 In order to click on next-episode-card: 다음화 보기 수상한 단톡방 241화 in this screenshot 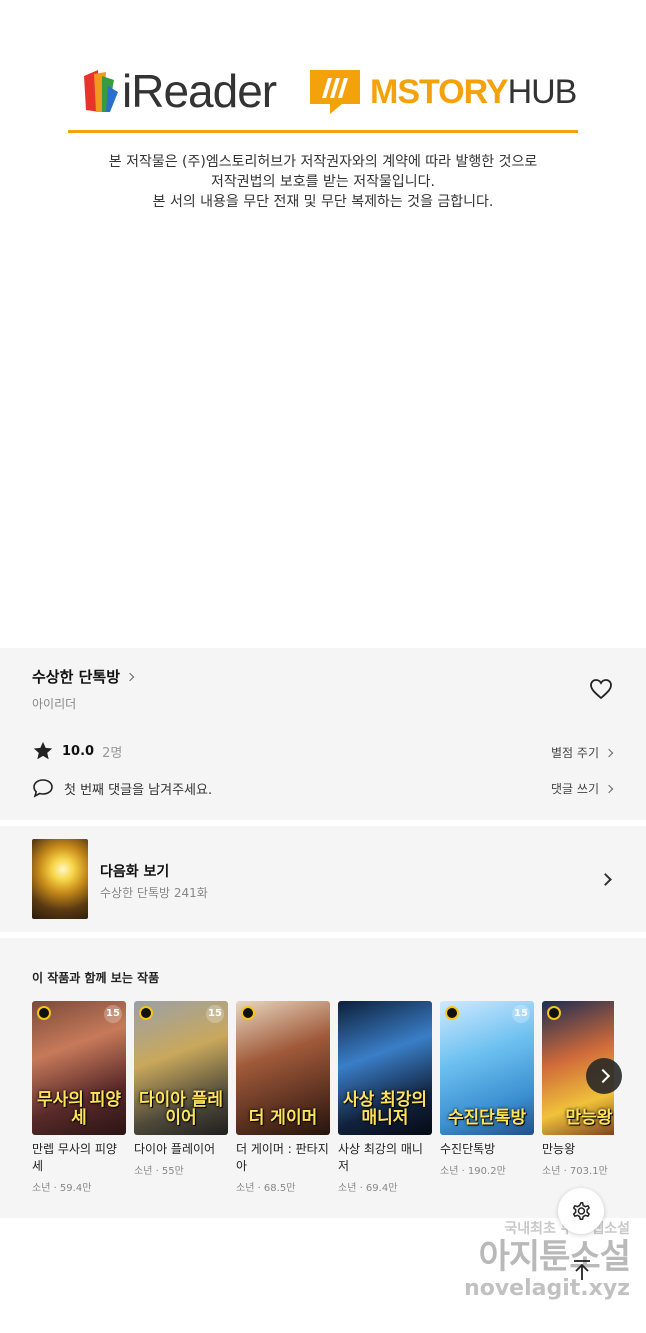, I will do `click(323, 879)`.